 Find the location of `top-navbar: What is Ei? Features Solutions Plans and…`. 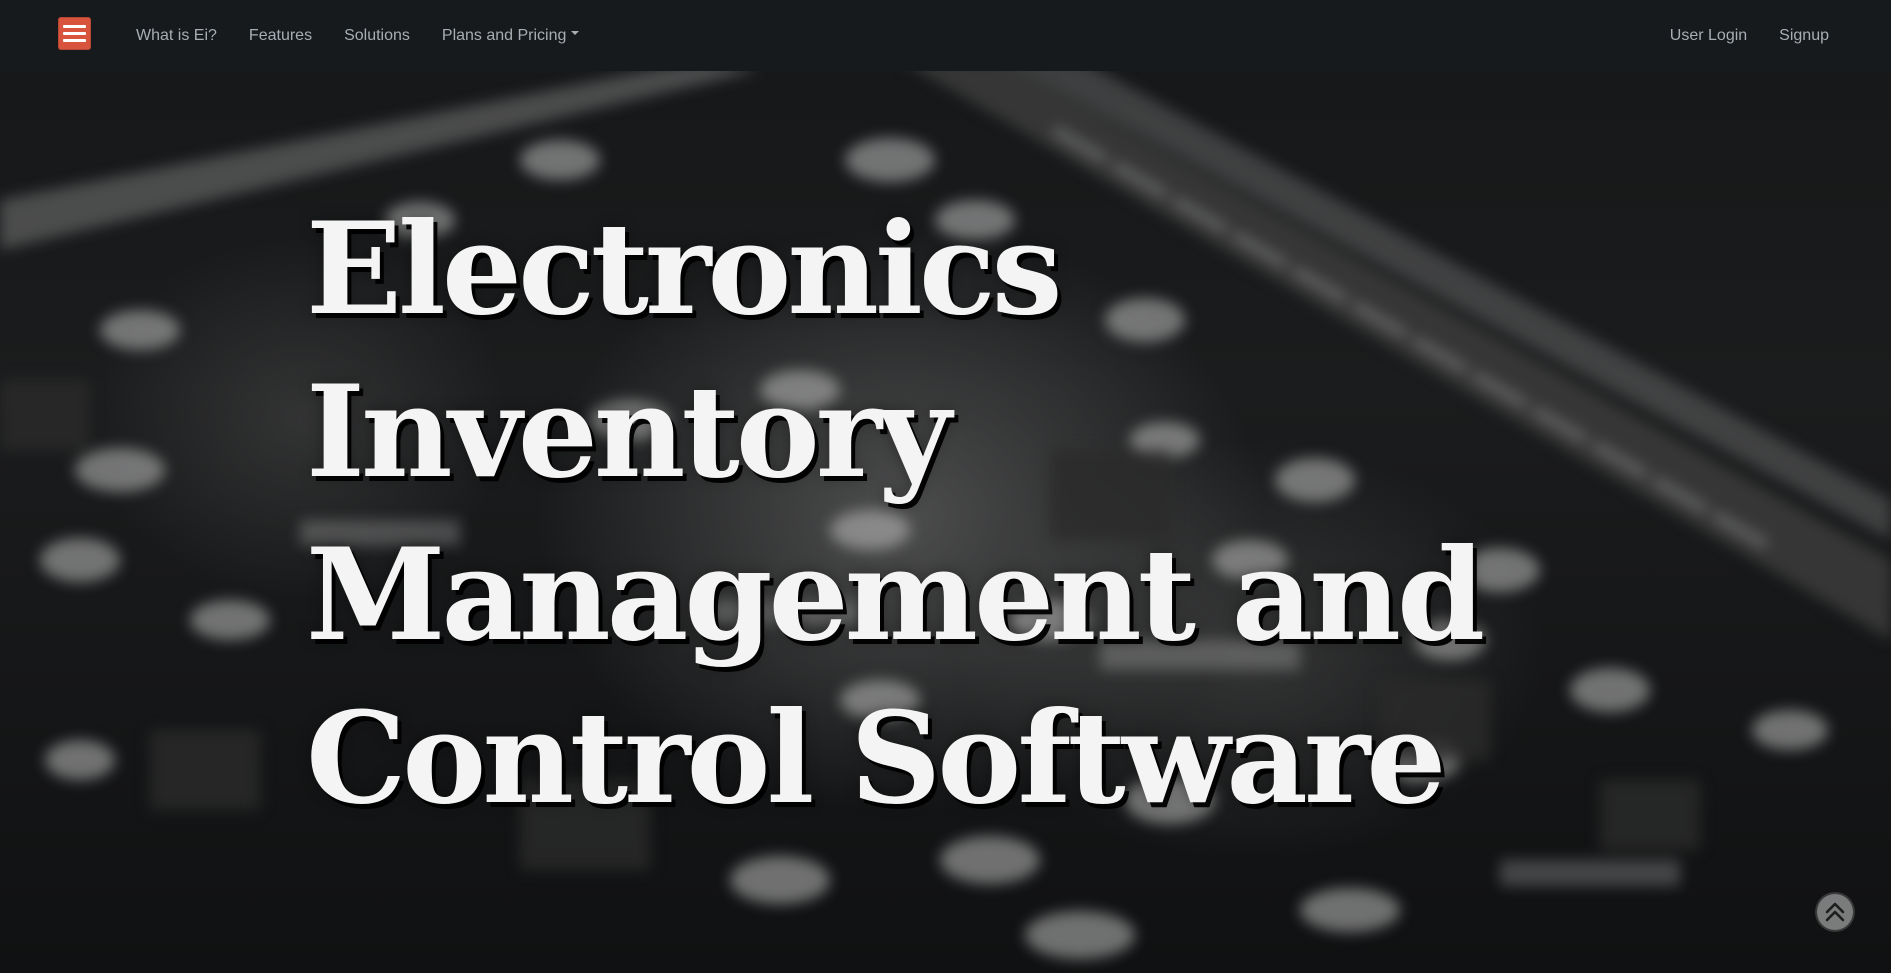

top-navbar: What is Ei? Features Solutions Plans and… is located at coordinates (945, 35).